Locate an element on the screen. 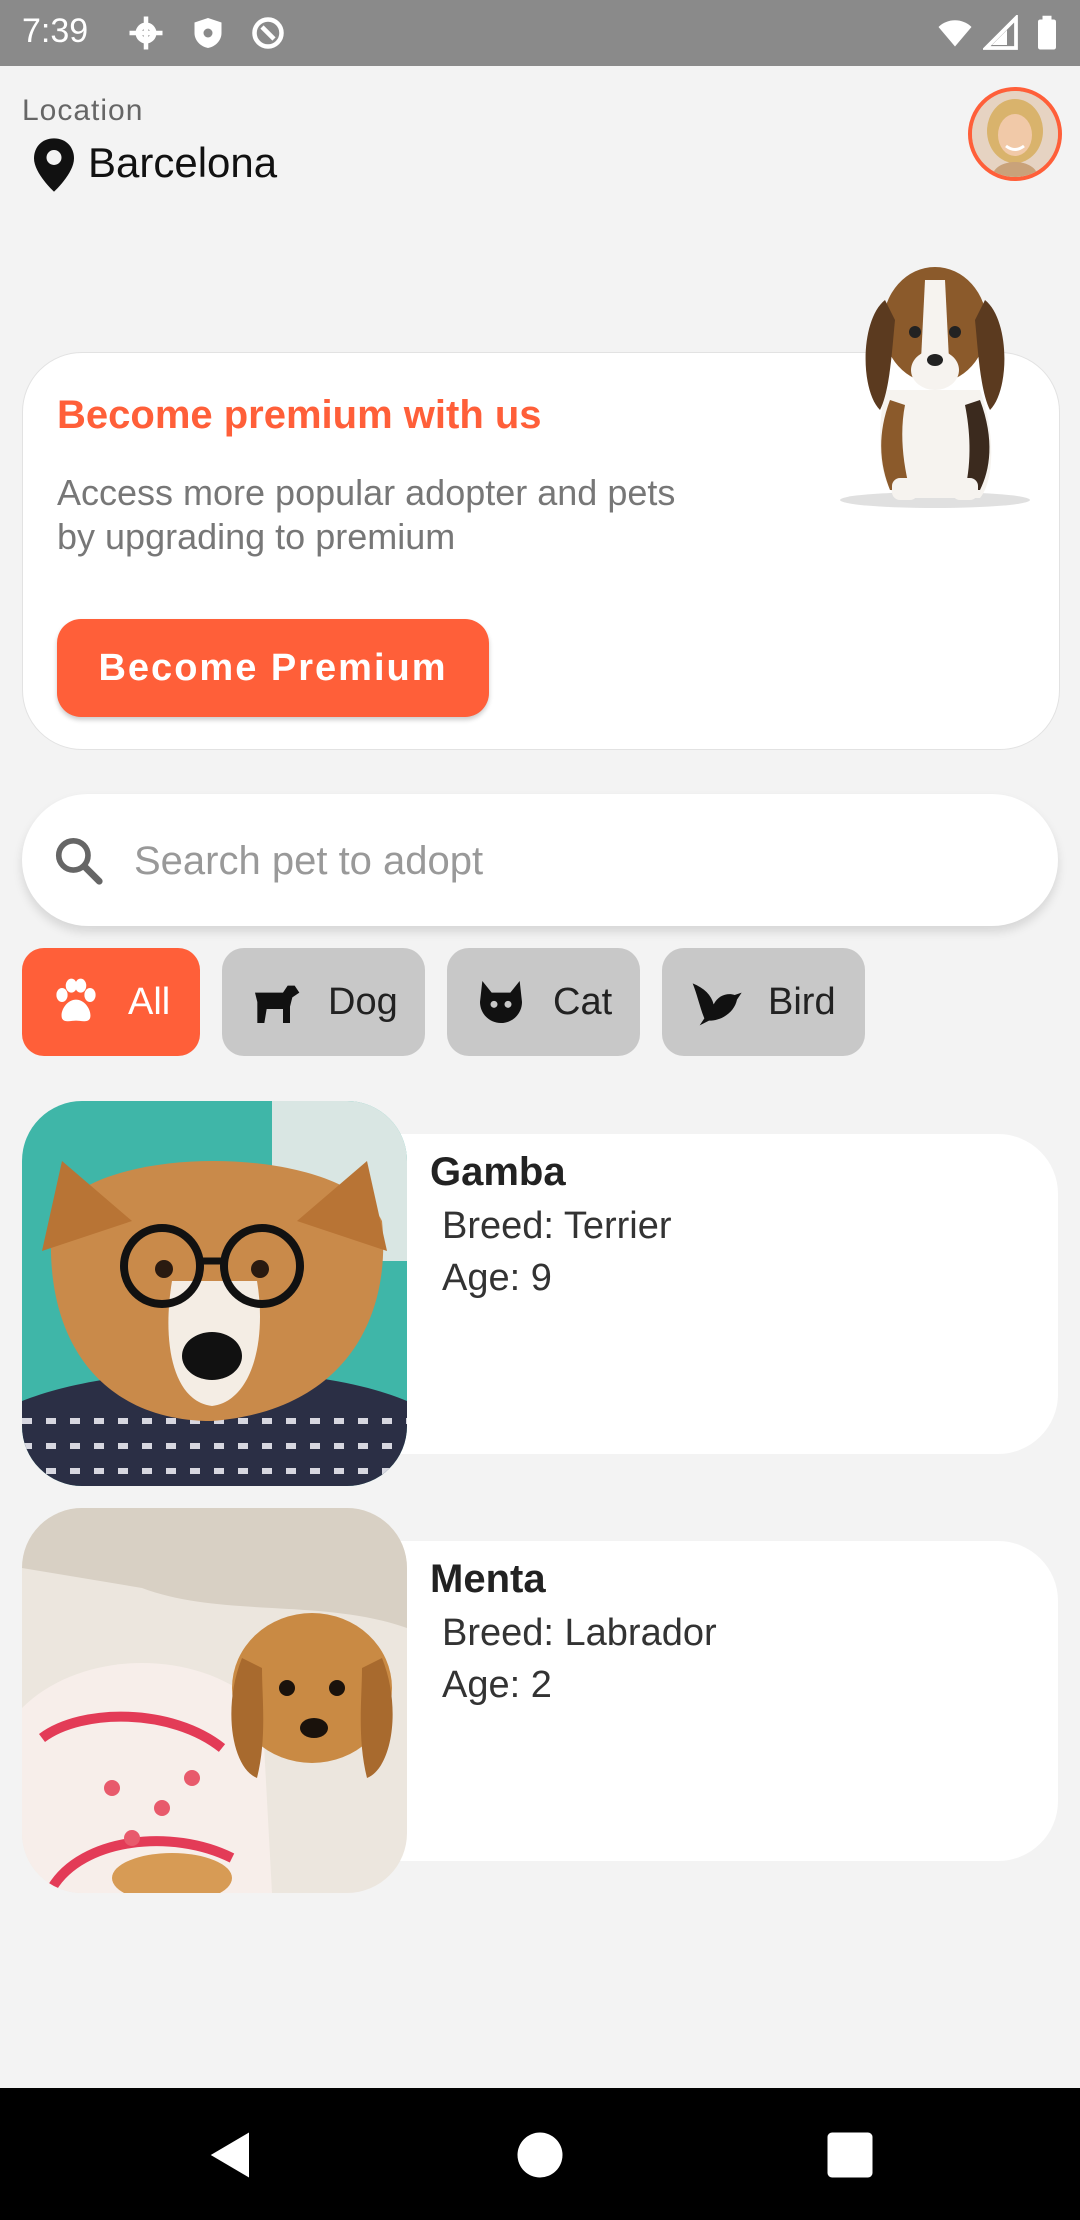 The image size is (1080, 2220). location-city: Barcelona is located at coordinates (182, 163).